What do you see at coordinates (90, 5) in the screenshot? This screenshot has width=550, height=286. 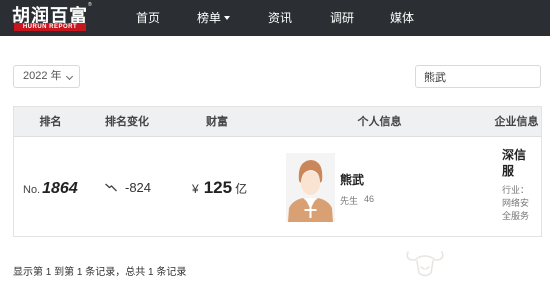 I see `logo-registered-mark: ®` at bounding box center [90, 5].